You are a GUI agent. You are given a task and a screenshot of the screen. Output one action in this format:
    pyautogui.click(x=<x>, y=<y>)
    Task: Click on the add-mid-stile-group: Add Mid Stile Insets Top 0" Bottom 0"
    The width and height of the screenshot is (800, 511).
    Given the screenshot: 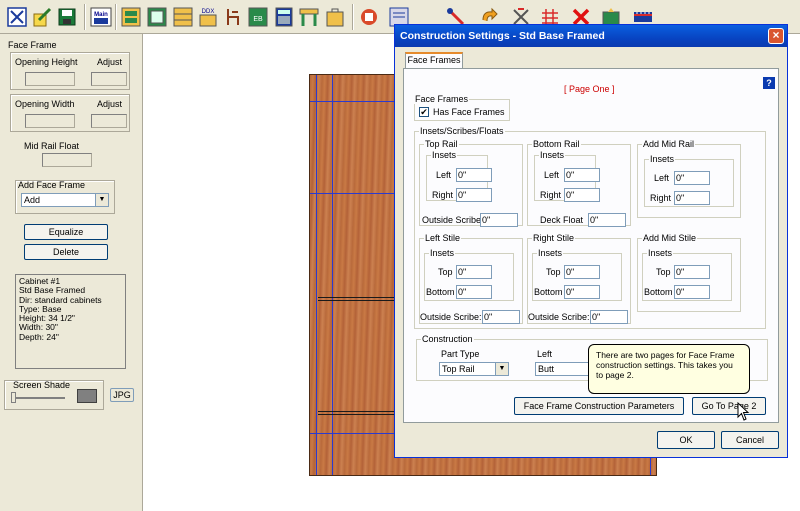 What is the action you would take?
    pyautogui.click(x=689, y=272)
    